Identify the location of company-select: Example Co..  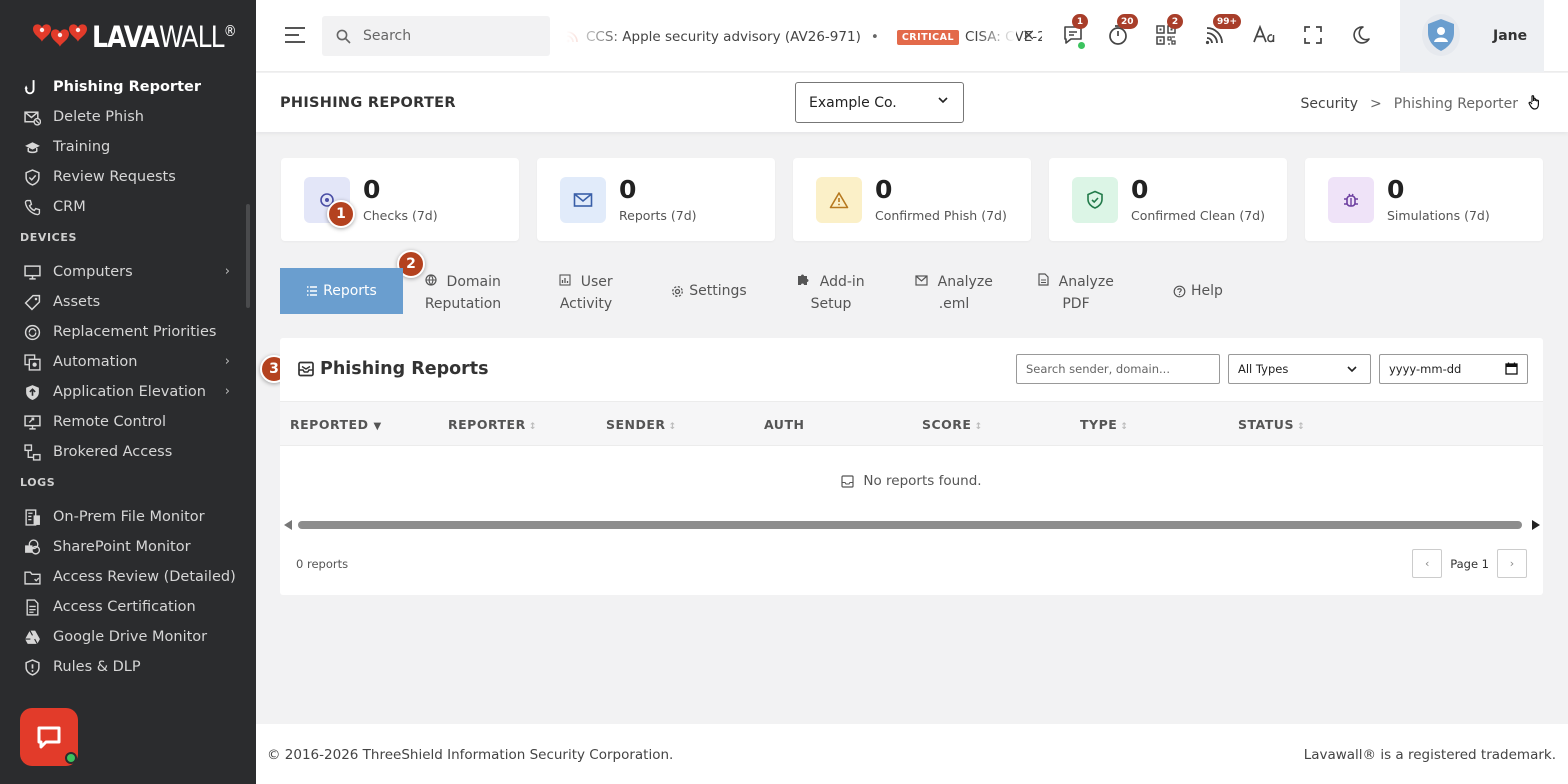
(879, 102).